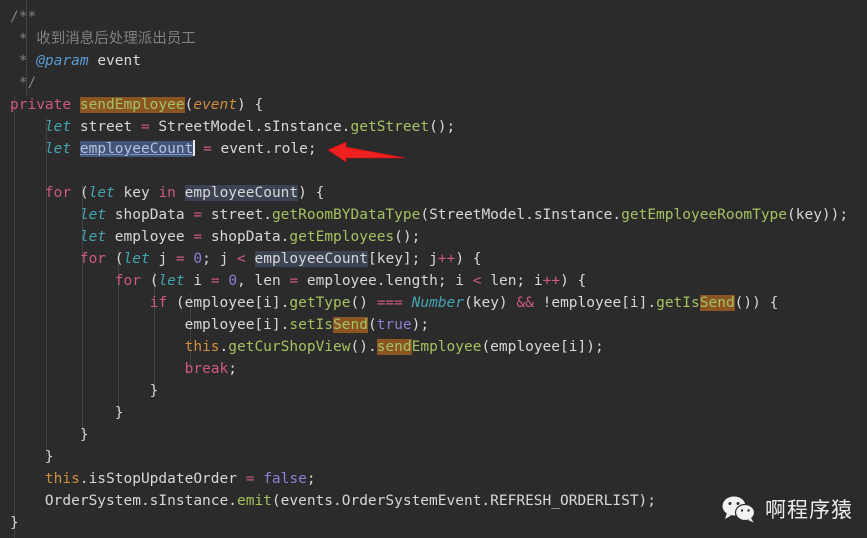 The height and width of the screenshot is (538, 867). What do you see at coordinates (809, 510) in the screenshot?
I see `watermark-text: 啊程序猿` at bounding box center [809, 510].